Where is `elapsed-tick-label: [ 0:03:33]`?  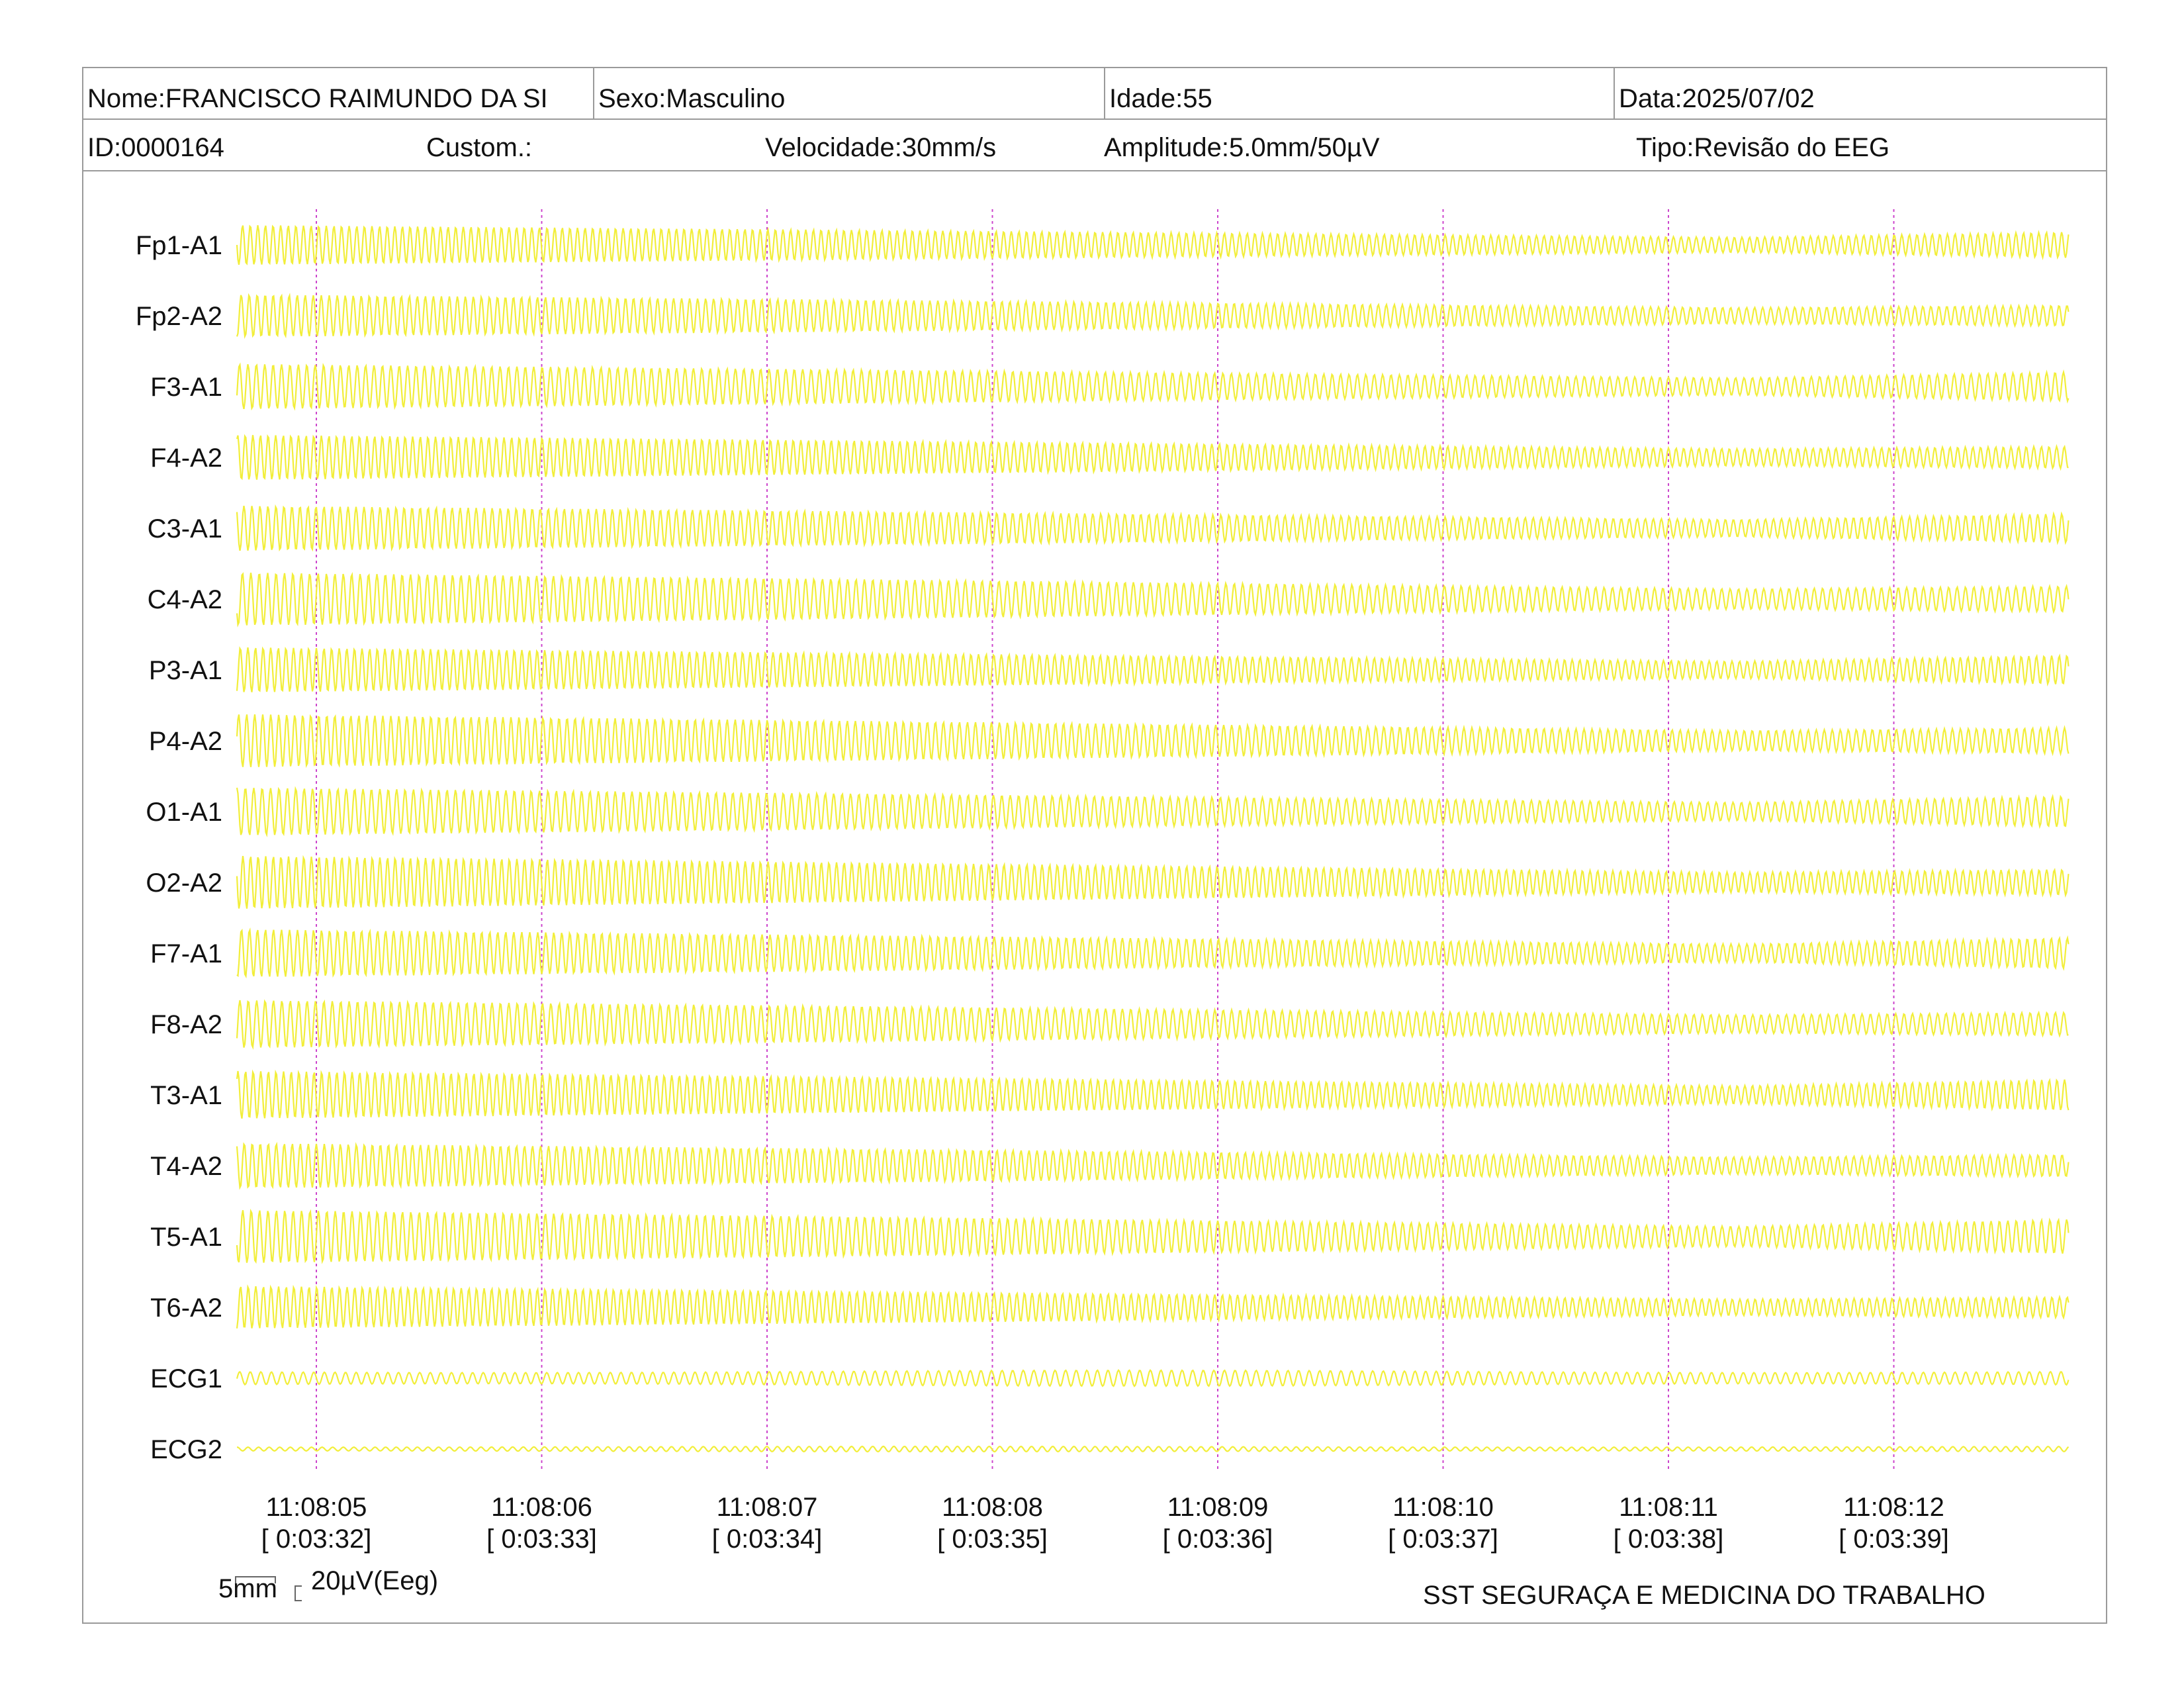 elapsed-tick-label: [ 0:03:33] is located at coordinates (541, 1539).